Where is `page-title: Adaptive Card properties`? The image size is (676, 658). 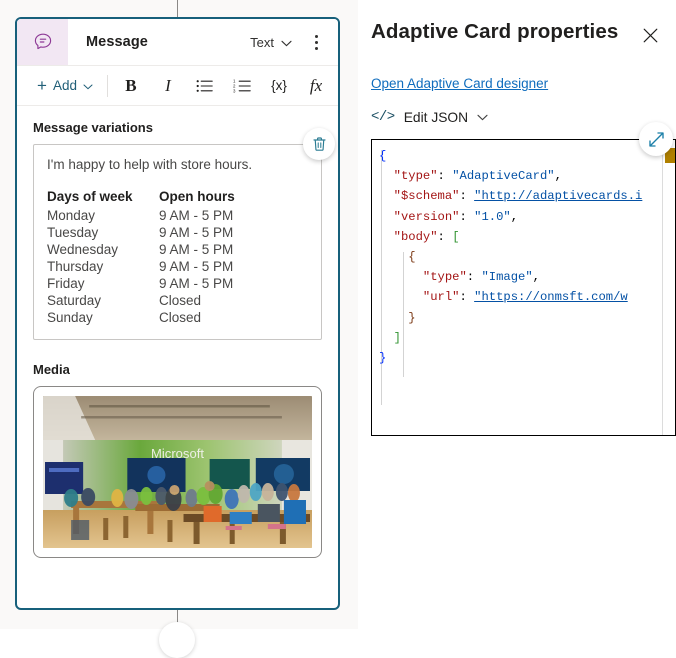 page-title: Adaptive Card properties is located at coordinates (495, 31).